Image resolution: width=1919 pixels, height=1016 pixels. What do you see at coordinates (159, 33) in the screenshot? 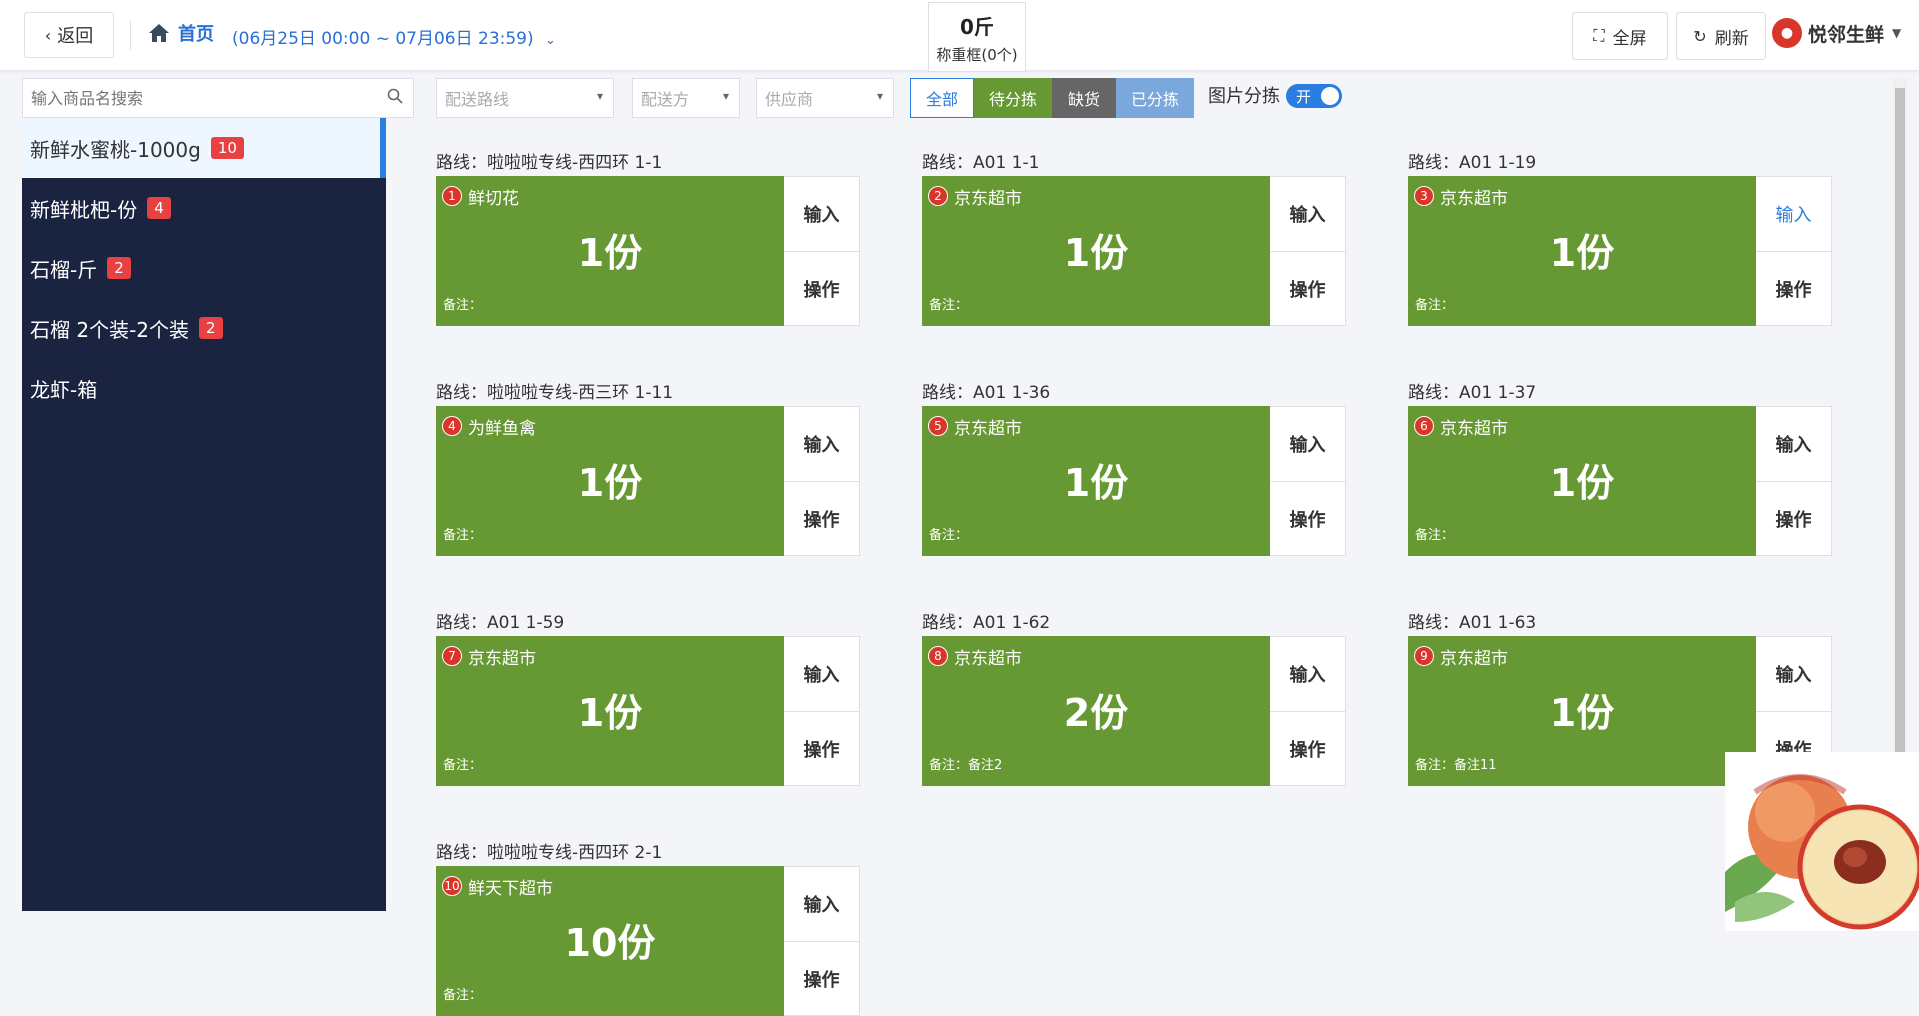
I see `home-icon` at bounding box center [159, 33].